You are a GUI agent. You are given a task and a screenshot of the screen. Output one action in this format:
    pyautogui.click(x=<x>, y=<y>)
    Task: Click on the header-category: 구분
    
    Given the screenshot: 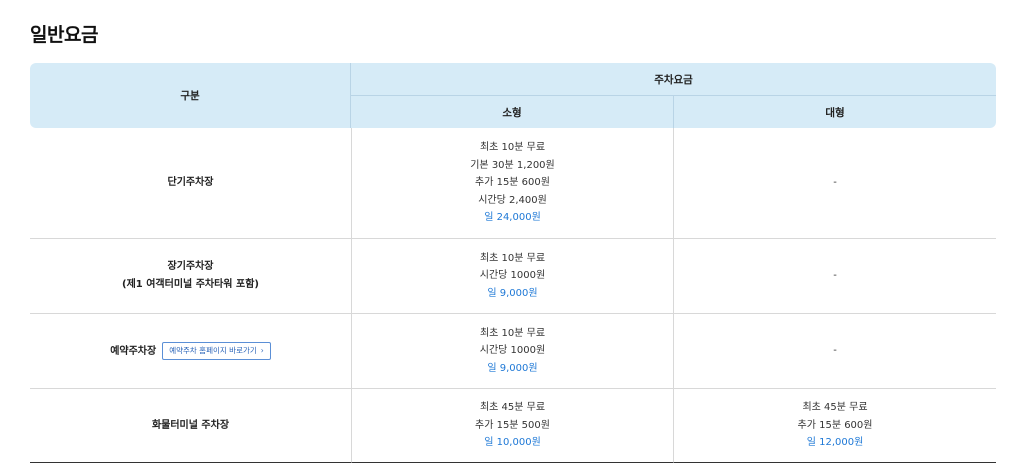 What is the action you would take?
    pyautogui.click(x=190, y=95)
    